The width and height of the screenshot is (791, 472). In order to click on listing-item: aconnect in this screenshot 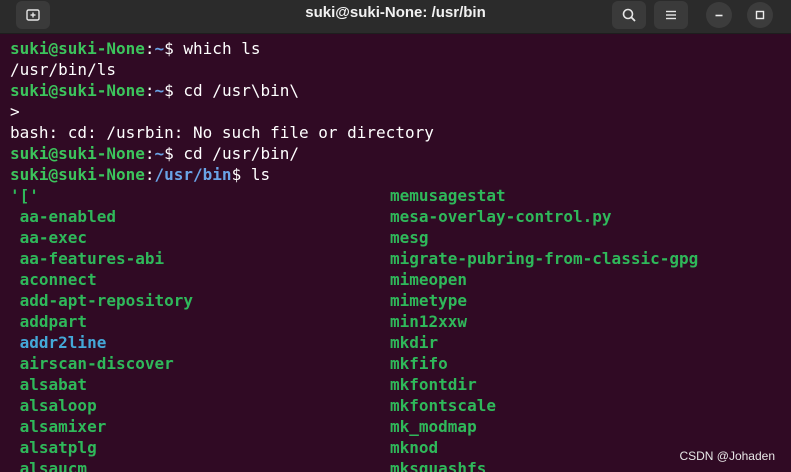, I will do `click(53, 279)`.